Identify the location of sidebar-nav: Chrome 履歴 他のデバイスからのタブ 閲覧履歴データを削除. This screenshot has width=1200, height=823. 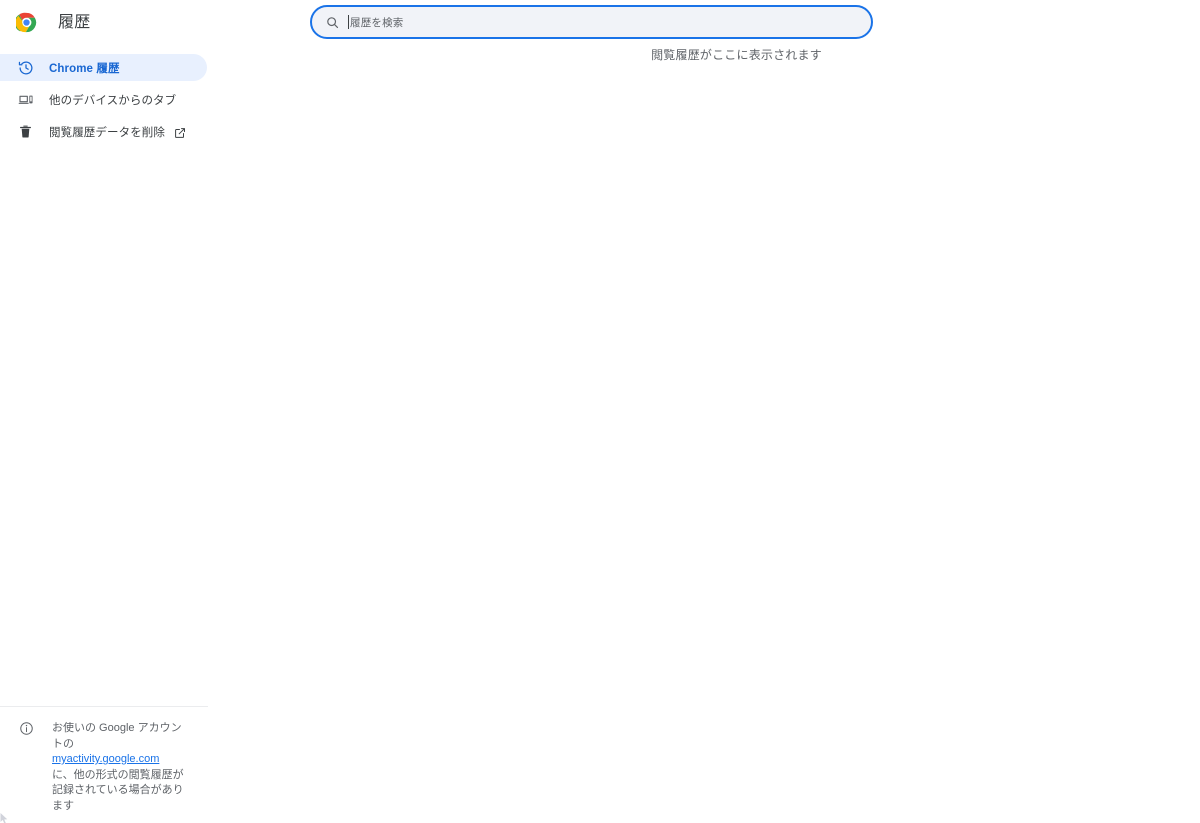
(115, 102).